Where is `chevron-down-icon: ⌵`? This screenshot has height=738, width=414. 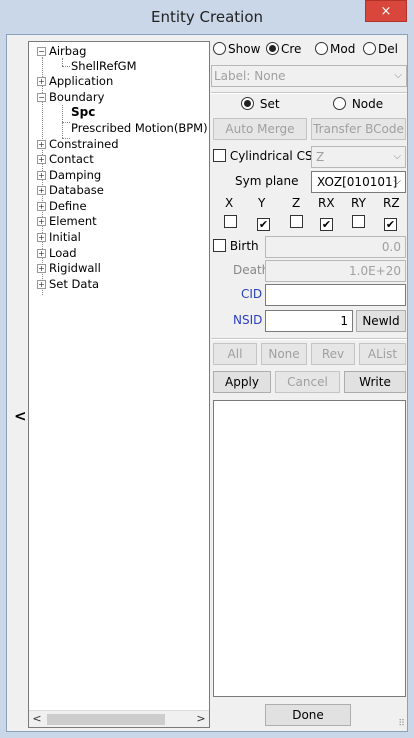 chevron-down-icon: ⌵ is located at coordinates (397, 181).